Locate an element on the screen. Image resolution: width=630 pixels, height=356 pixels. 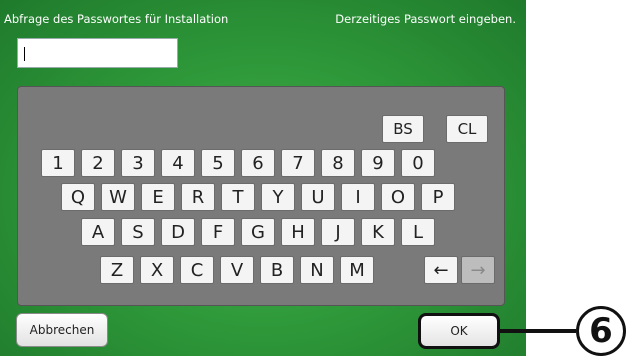
key-h: H is located at coordinates (298, 232).